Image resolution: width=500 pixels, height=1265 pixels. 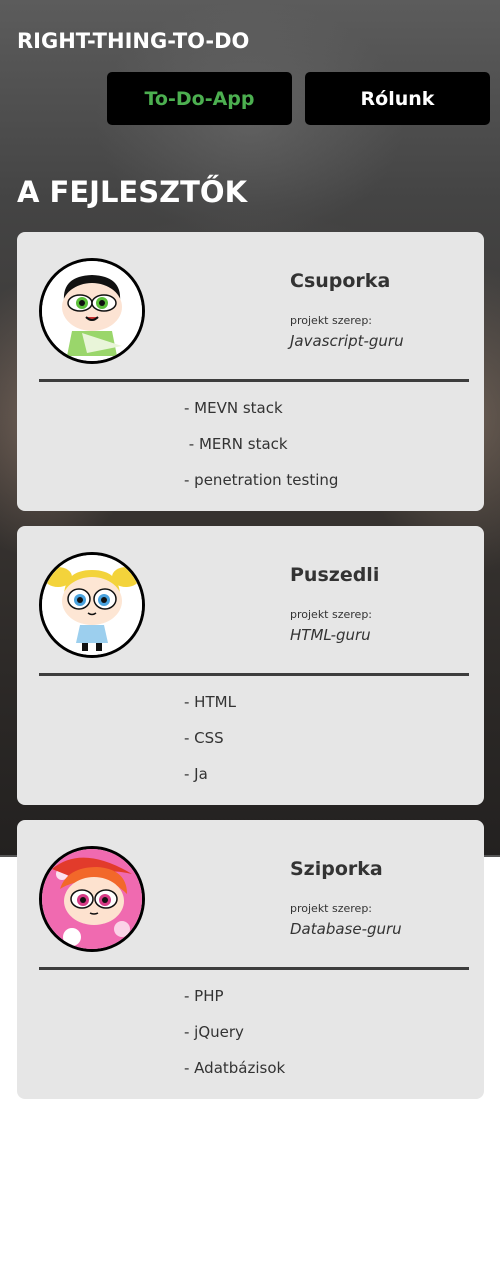 What do you see at coordinates (92, 605) in the screenshot?
I see `bubbles-avatar` at bounding box center [92, 605].